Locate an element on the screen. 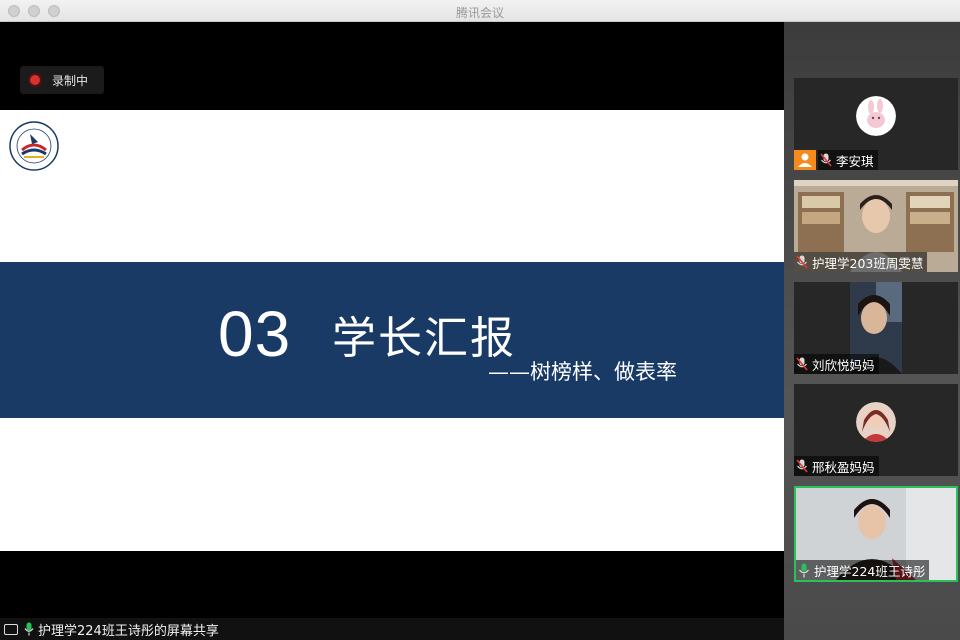 This screenshot has width=960, height=640. participant-name: 李安琪 is located at coordinates (855, 161).